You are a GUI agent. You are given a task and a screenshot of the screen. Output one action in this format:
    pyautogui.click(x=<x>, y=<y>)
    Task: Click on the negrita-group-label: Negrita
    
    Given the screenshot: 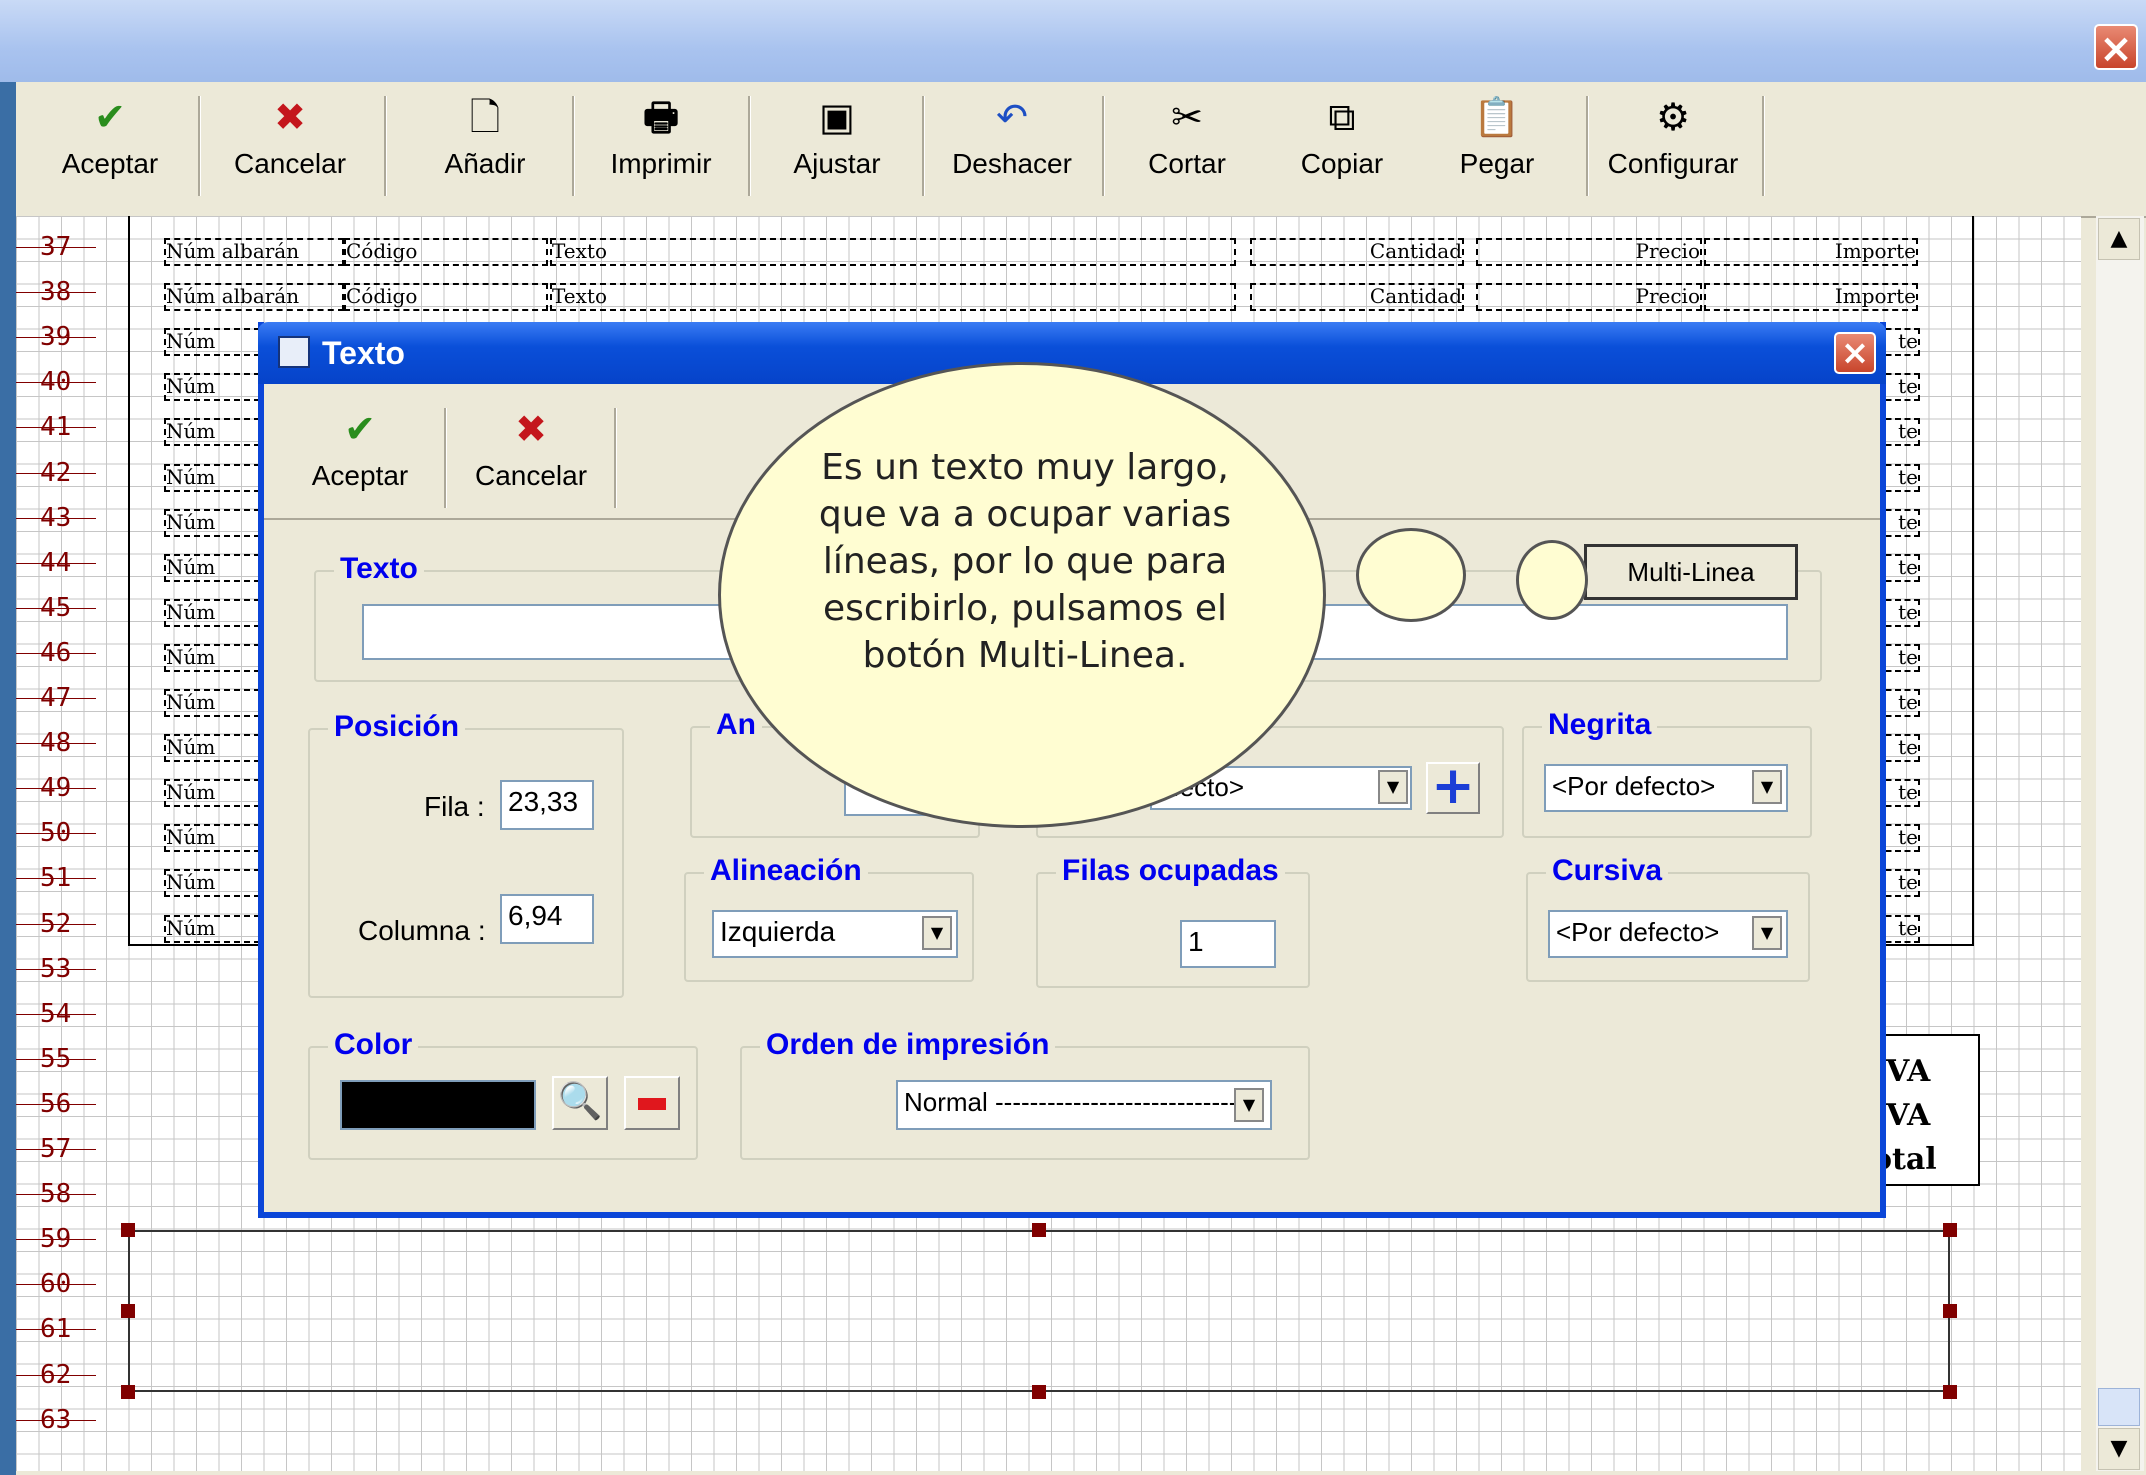 What is the action you would take?
    pyautogui.click(x=1600, y=725)
    